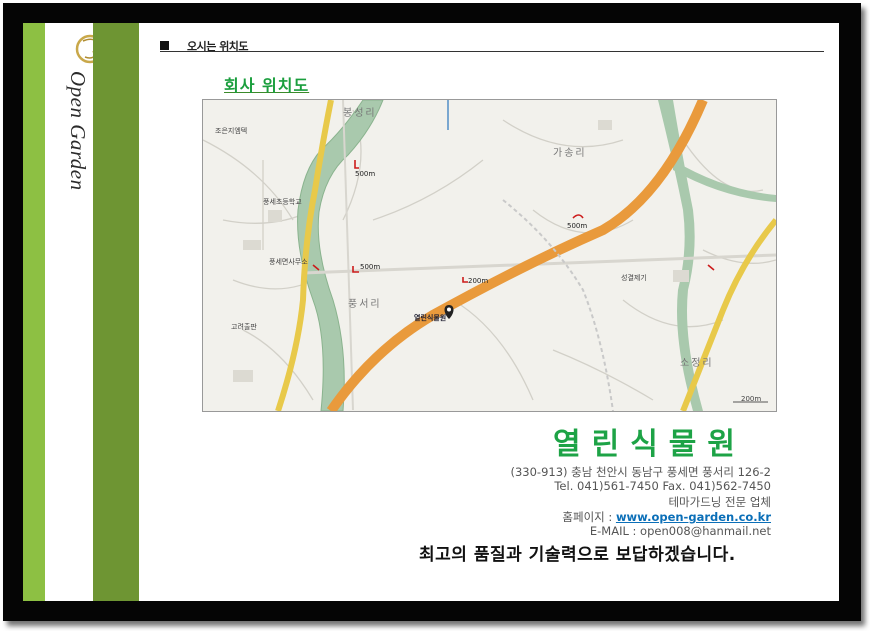  I want to click on map-scale-label: 200m, so click(751, 399).